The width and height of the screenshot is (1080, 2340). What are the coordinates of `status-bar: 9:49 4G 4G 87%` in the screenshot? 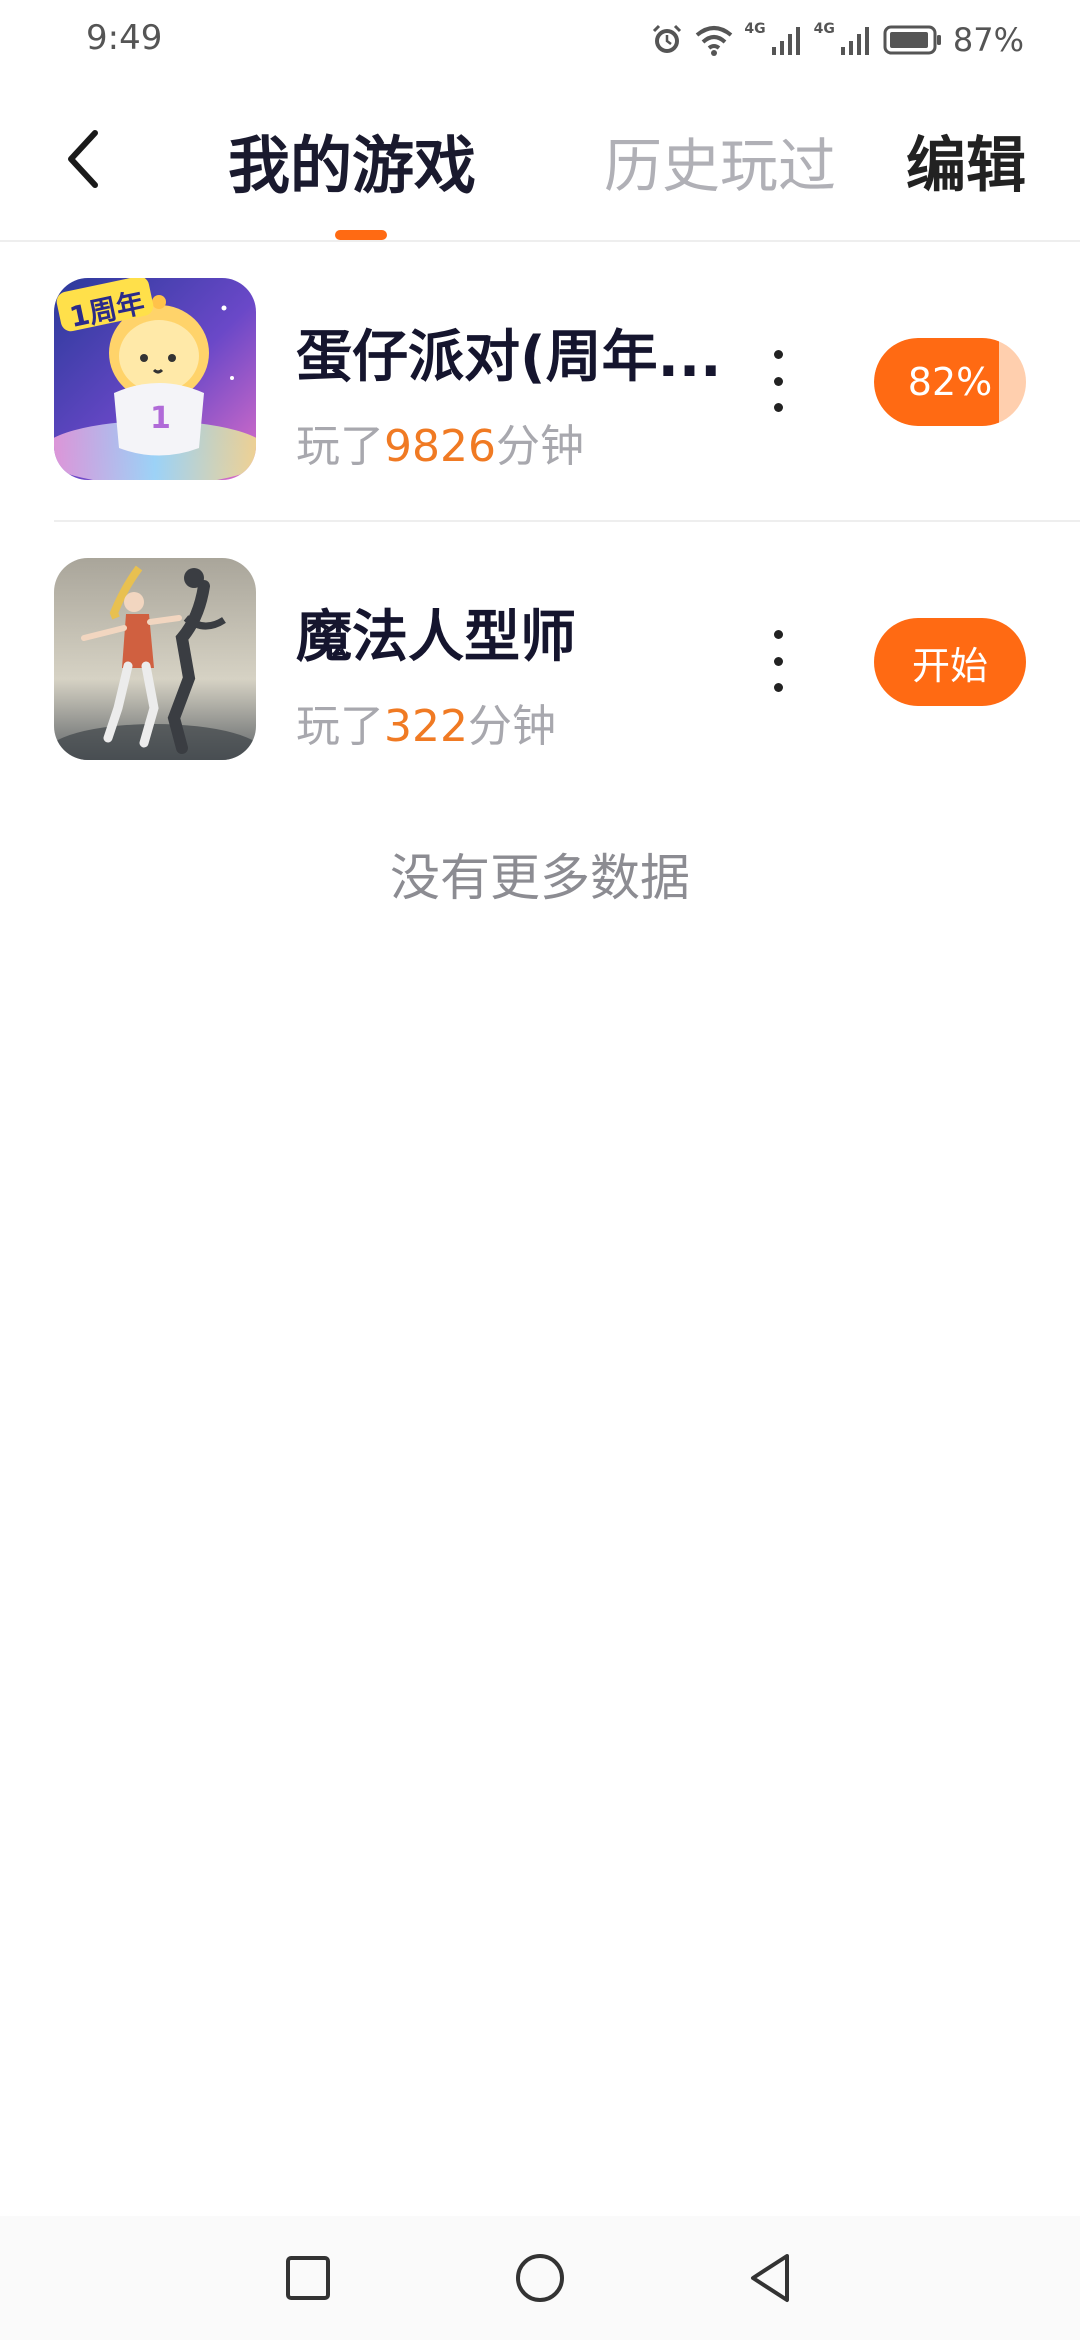 It's located at (540, 42).